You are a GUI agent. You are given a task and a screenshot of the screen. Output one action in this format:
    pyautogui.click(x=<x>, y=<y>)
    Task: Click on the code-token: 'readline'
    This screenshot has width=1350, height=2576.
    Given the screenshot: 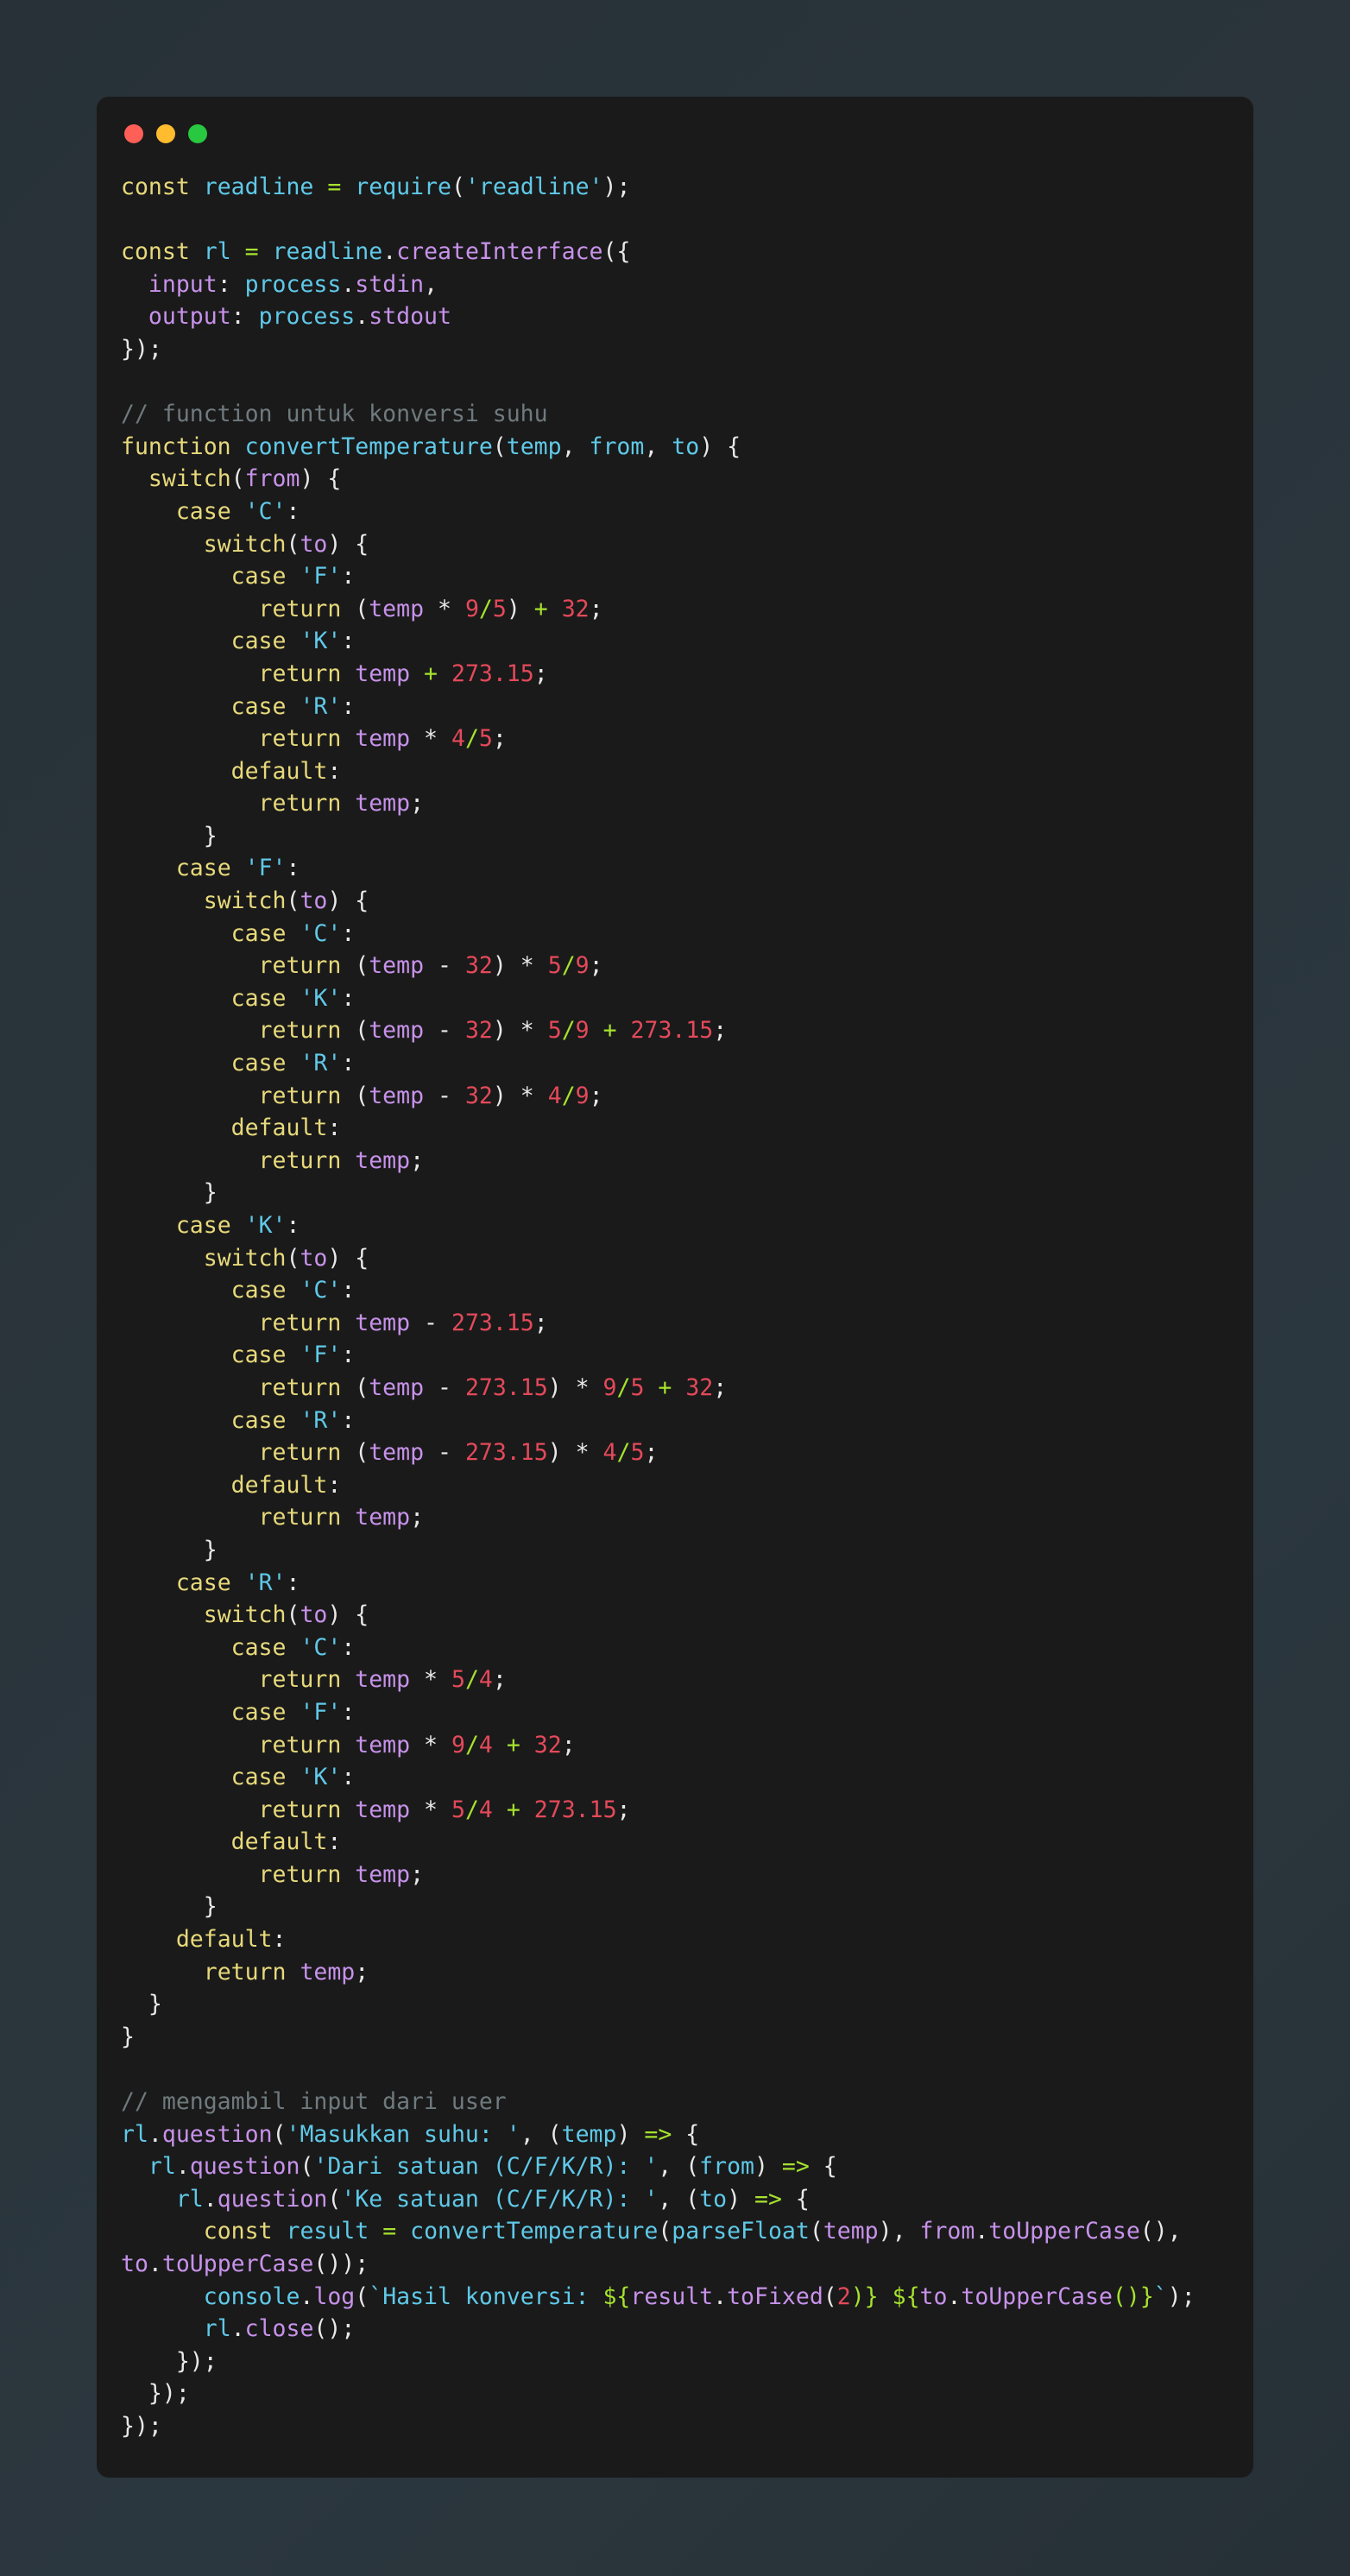 What is the action you would take?
    pyautogui.click(x=533, y=187)
    